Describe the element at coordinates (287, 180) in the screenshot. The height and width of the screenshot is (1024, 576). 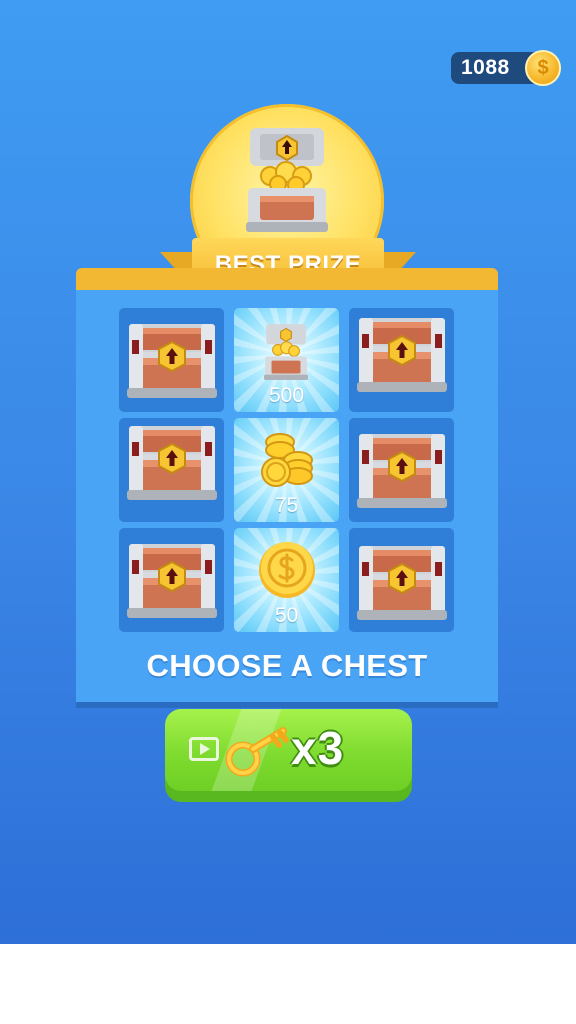
I see `best-prize-chest-icon` at that location.